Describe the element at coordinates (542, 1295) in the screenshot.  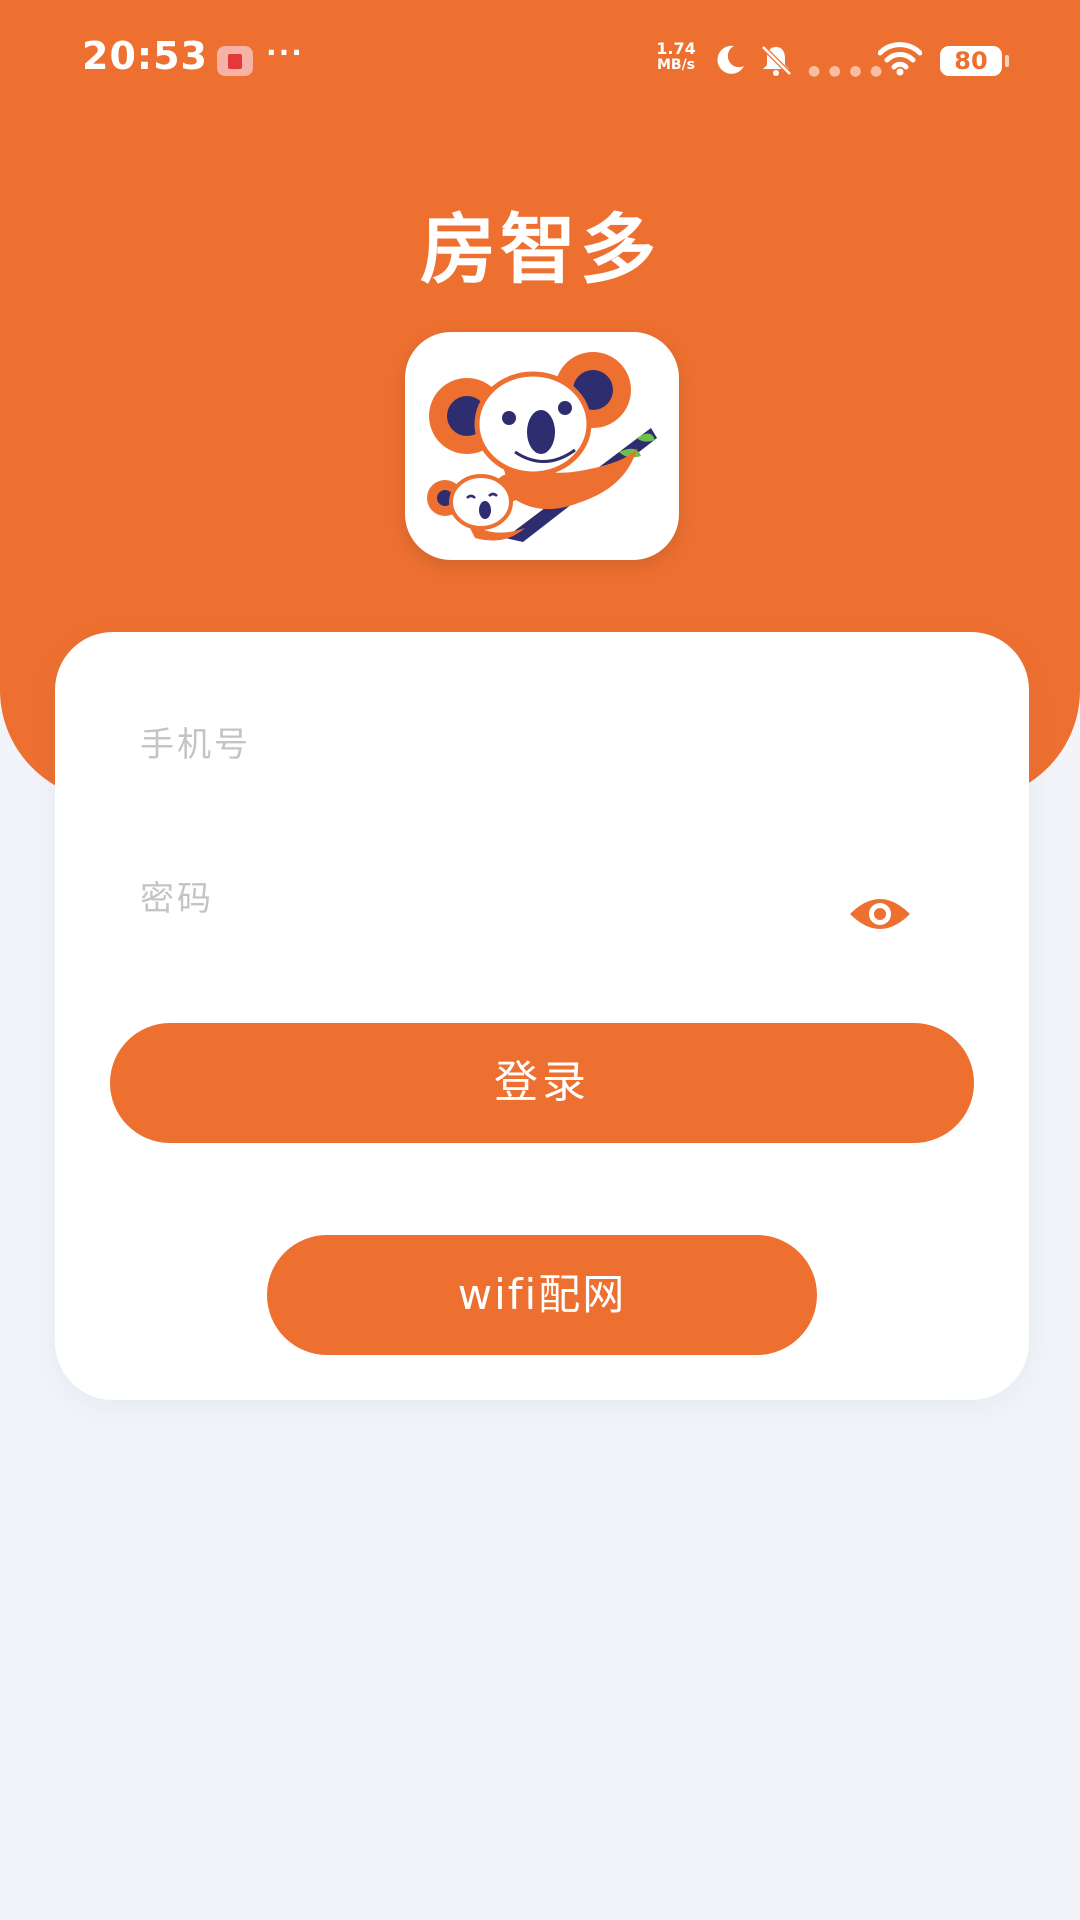
I see `wifi-config-button: wifi配网` at that location.